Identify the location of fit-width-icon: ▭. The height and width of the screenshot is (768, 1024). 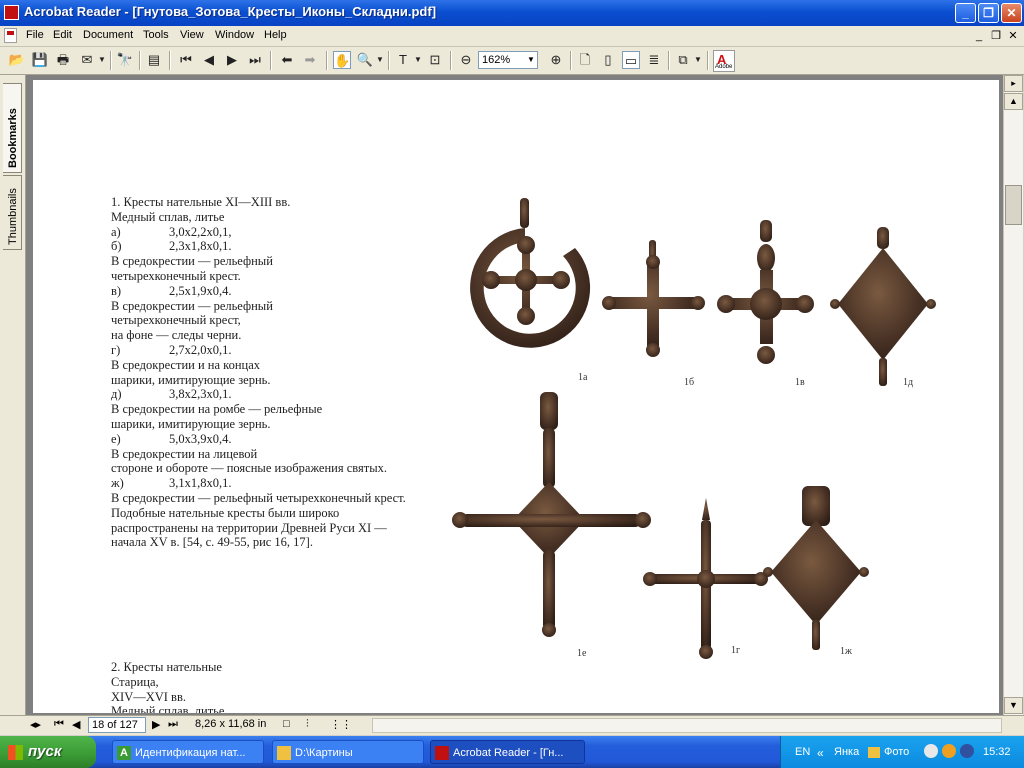
(631, 60).